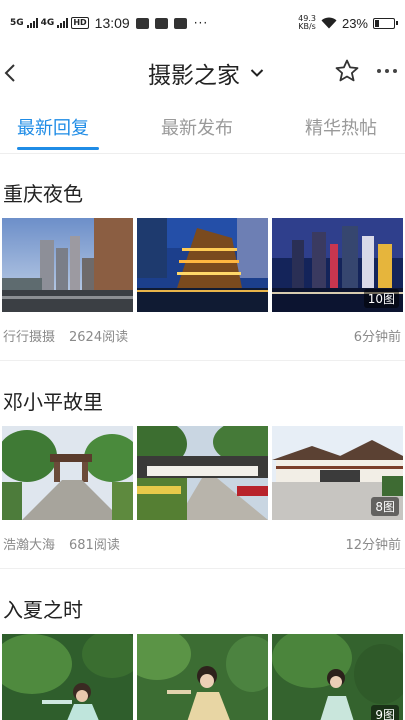 The height and width of the screenshot is (720, 405). Describe the element at coordinates (194, 76) in the screenshot. I see `page-title: 摄影之家` at that location.